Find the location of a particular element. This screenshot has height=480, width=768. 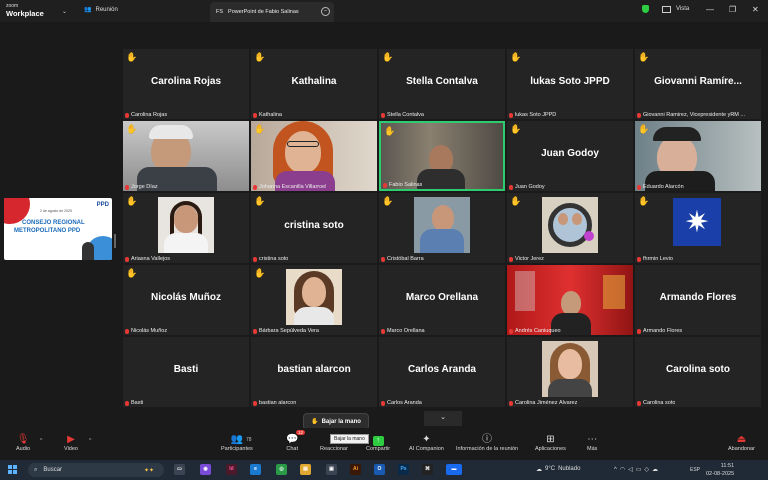

share-screen-icon: ↑ is located at coordinates (378, 440).